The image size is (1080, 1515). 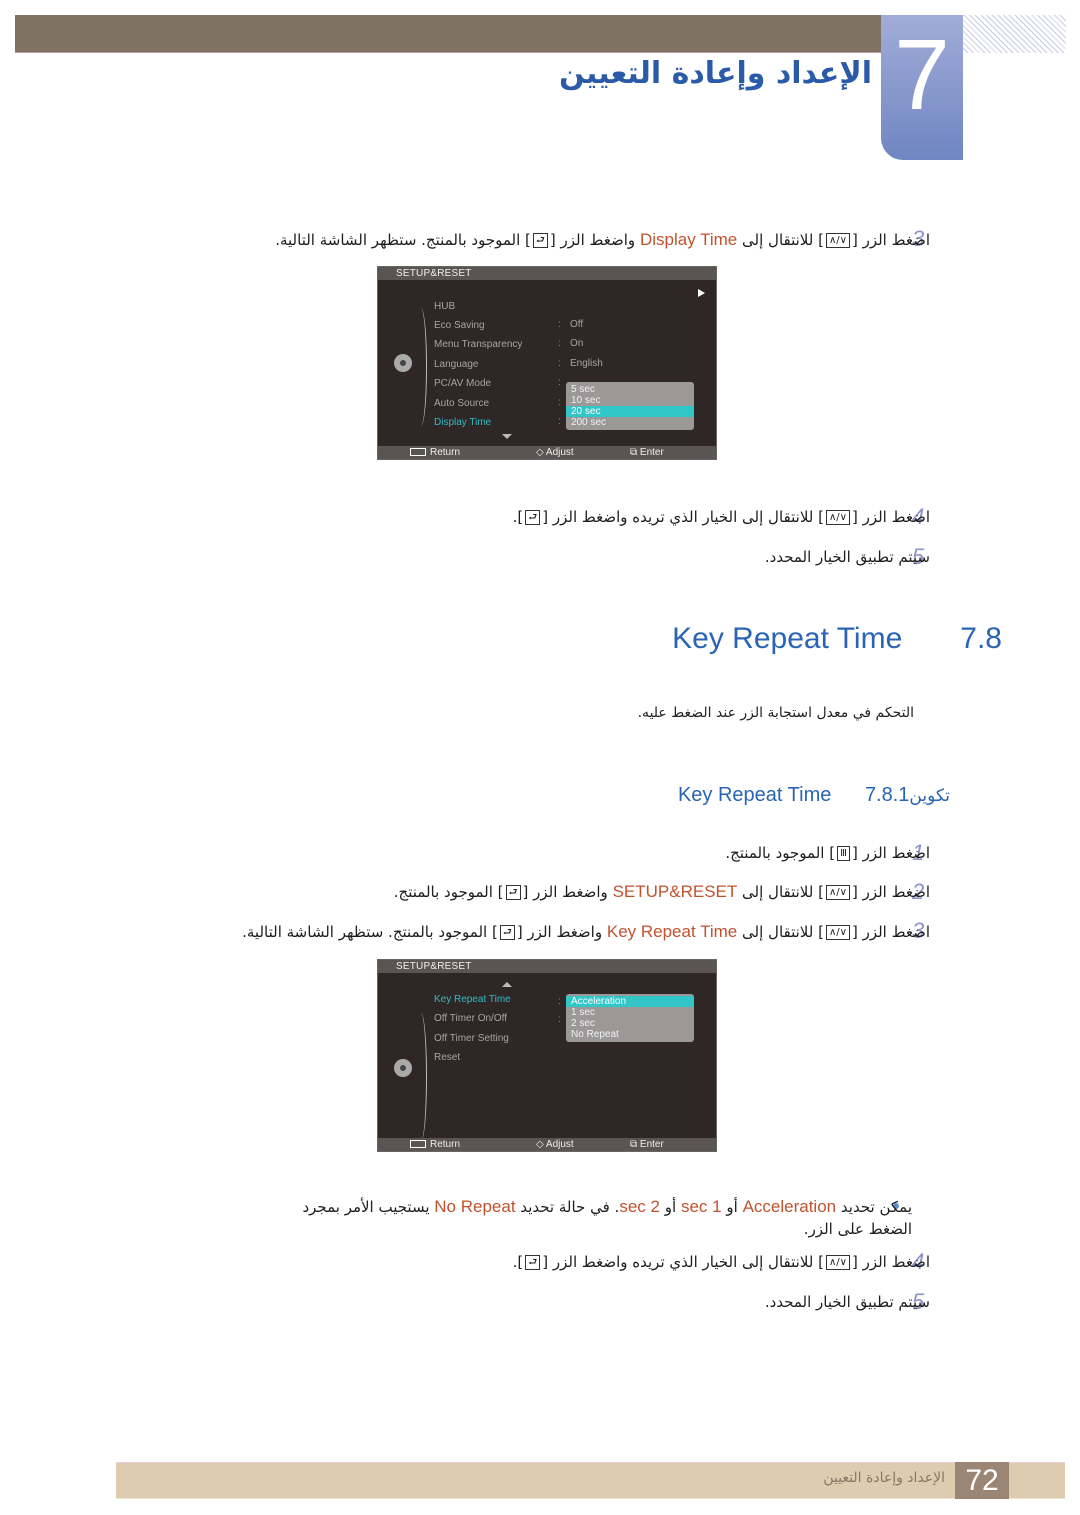 What do you see at coordinates (630, 1034) in the screenshot?
I see `dropdown-option: No Repeat` at bounding box center [630, 1034].